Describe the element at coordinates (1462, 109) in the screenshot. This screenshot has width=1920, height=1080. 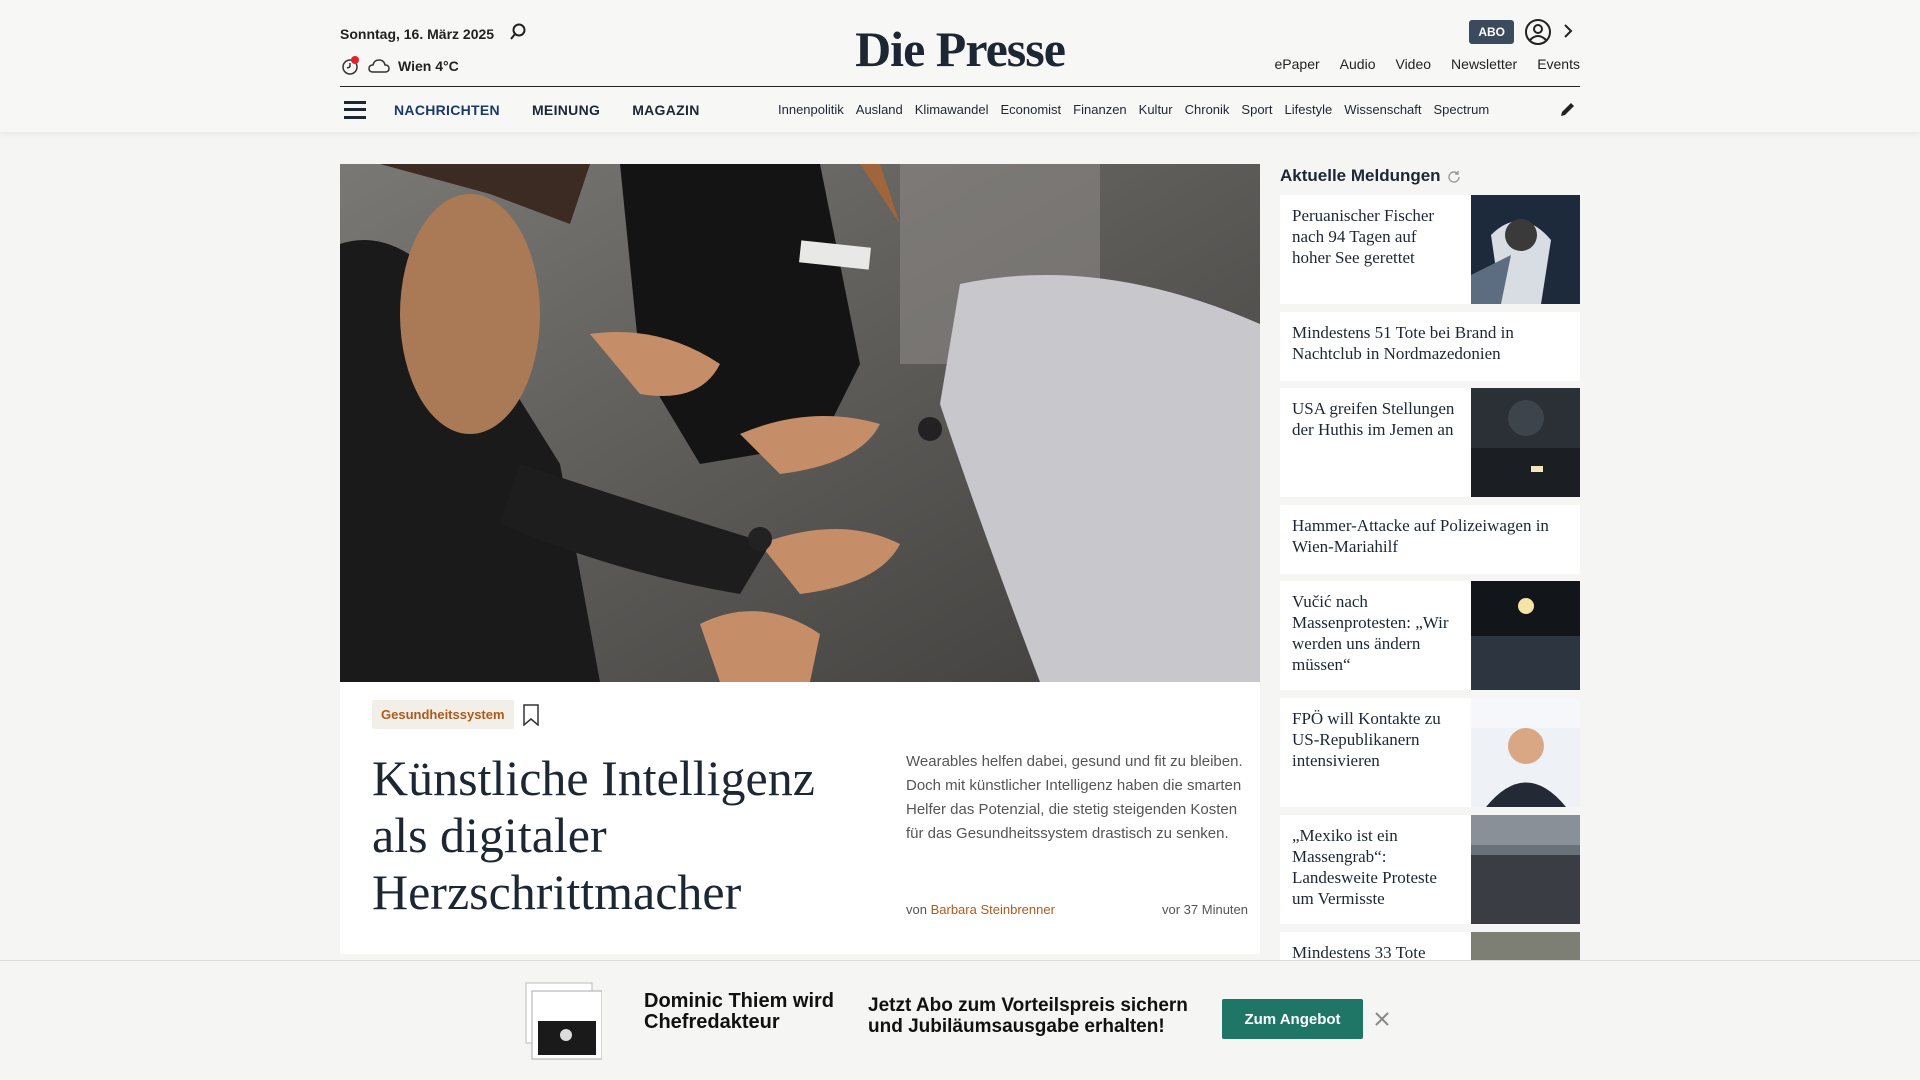
I see `nav-spectrum: Spectrum` at that location.